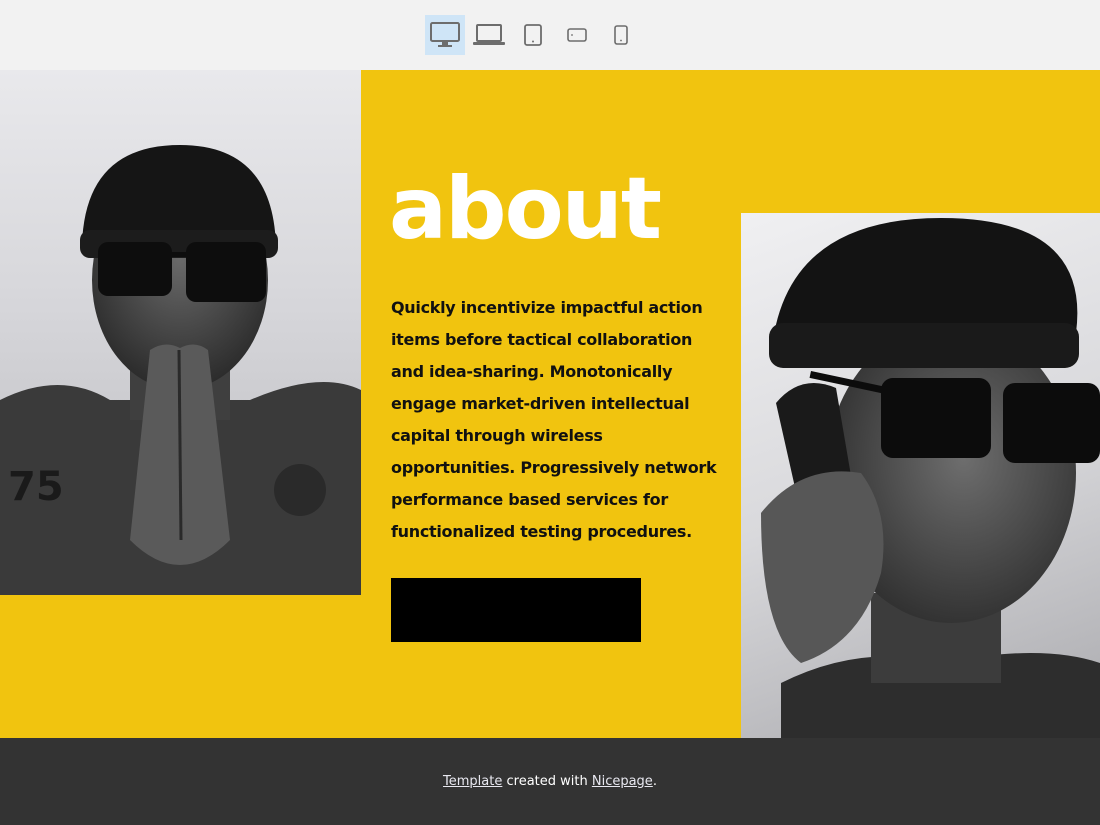 The height and width of the screenshot is (825, 1100). I want to click on template-link: Template, so click(472, 781).